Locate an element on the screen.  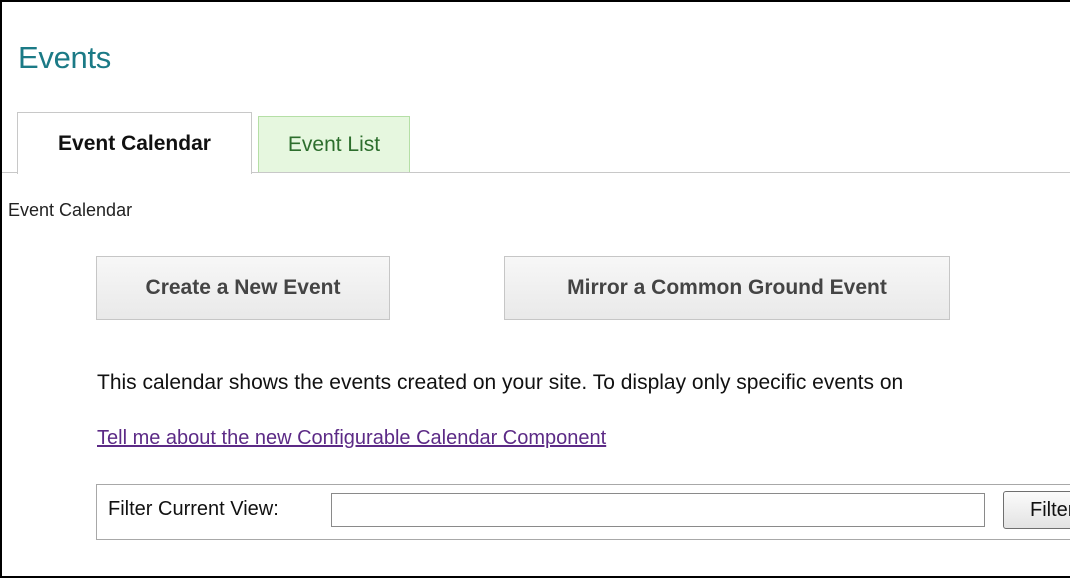
filter-button: Filter is located at coordinates (1036, 510).